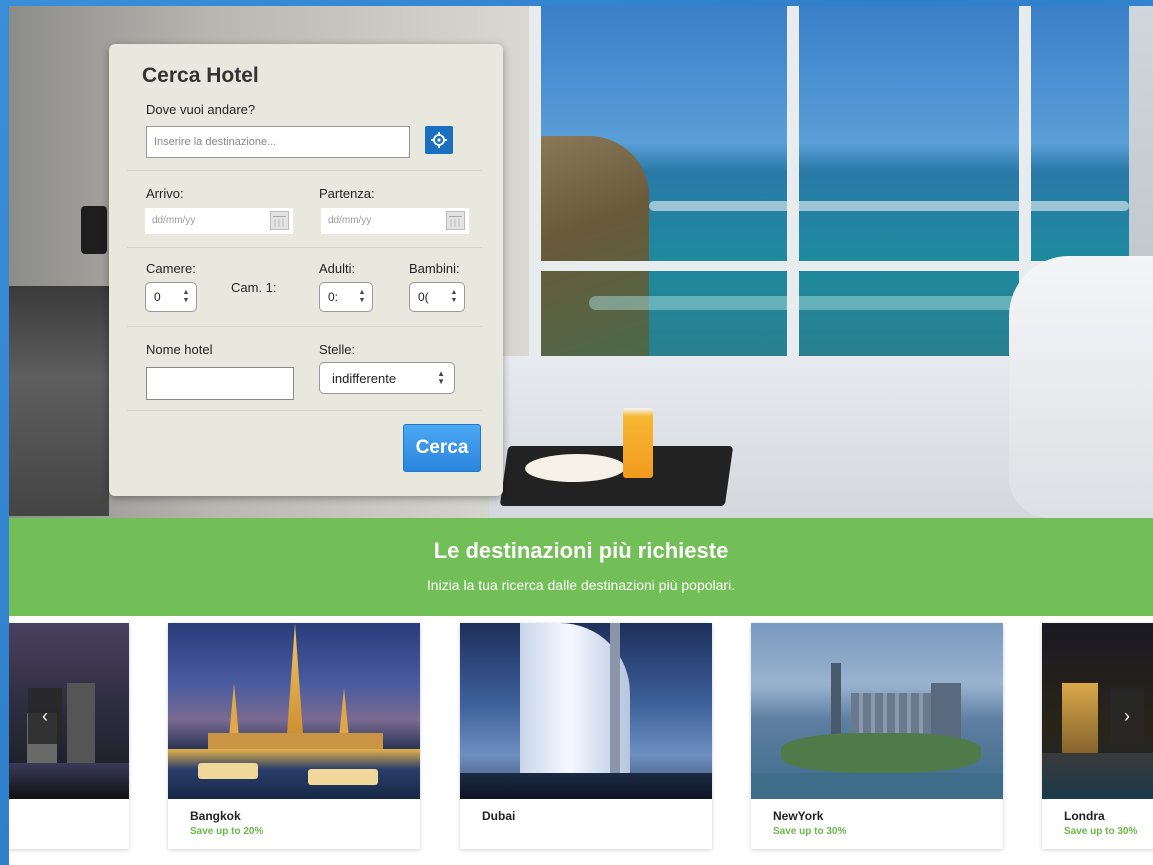  What do you see at coordinates (171, 297) in the screenshot?
I see `rooms-stepper: 0 ▲ ▼` at bounding box center [171, 297].